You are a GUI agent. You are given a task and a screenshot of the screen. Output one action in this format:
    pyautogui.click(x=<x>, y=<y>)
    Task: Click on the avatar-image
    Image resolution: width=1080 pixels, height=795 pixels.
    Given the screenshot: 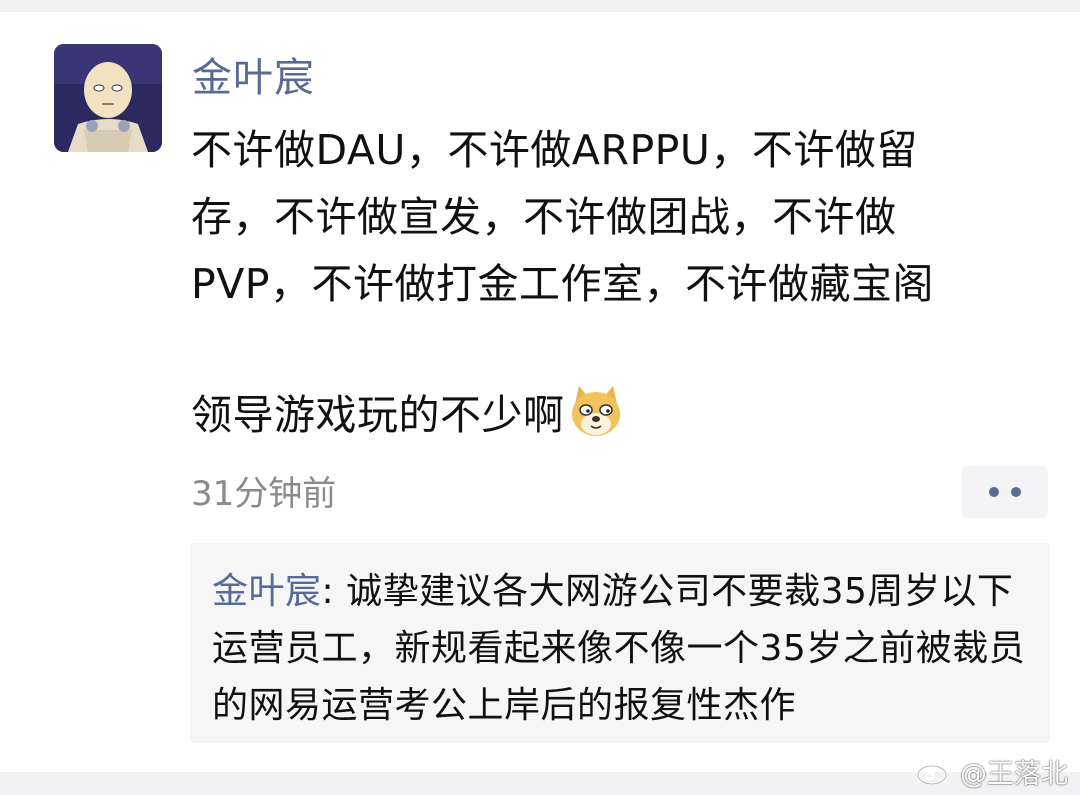 What is the action you would take?
    pyautogui.click(x=108, y=98)
    